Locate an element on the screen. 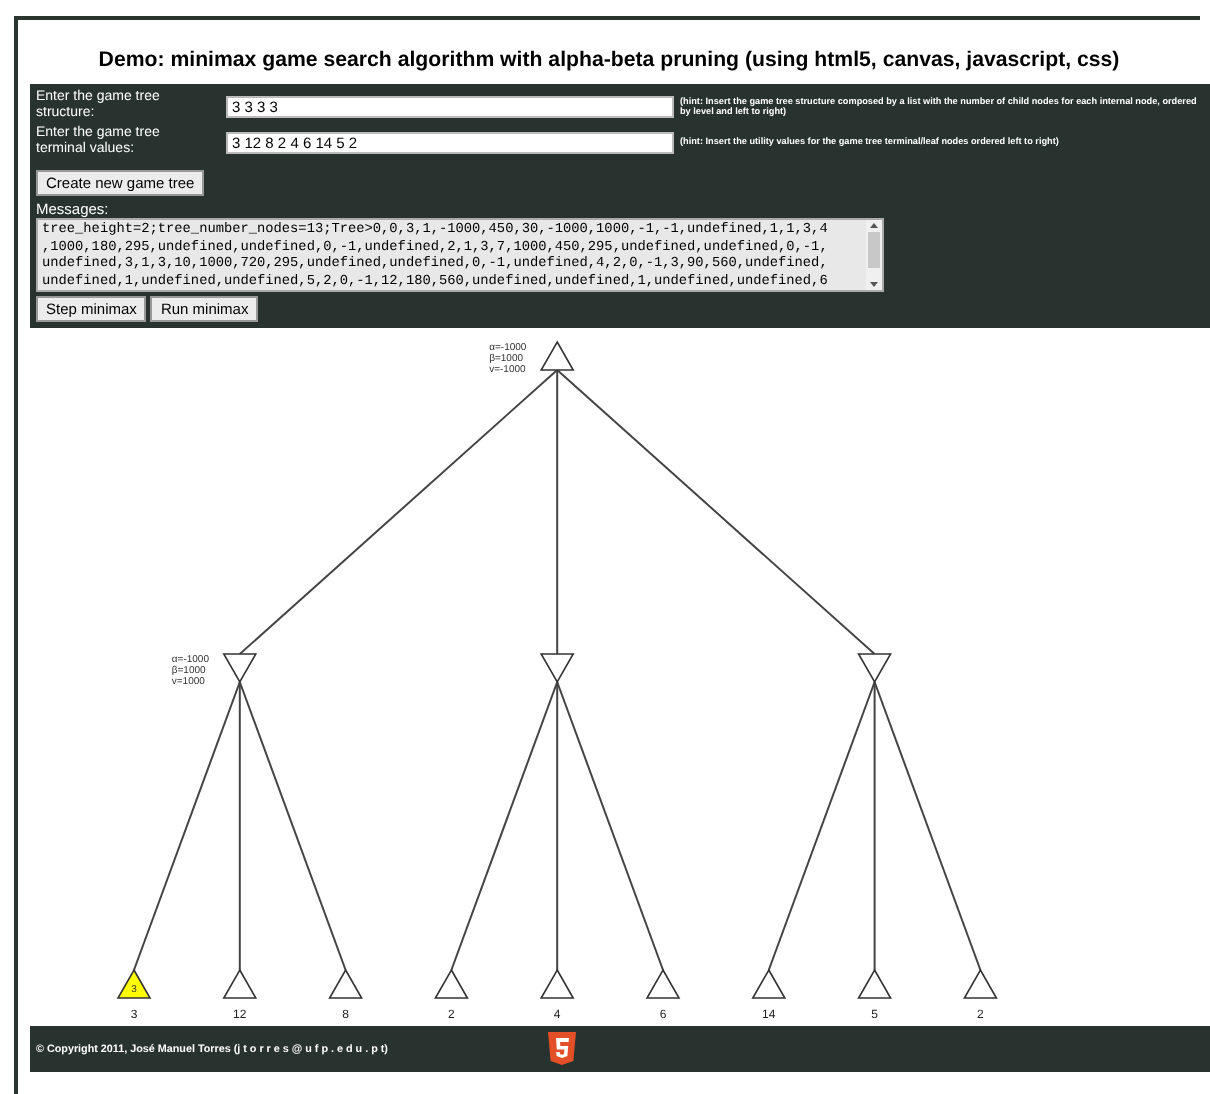 This screenshot has width=1210, height=1094. scrollbar is located at coordinates (874, 255).